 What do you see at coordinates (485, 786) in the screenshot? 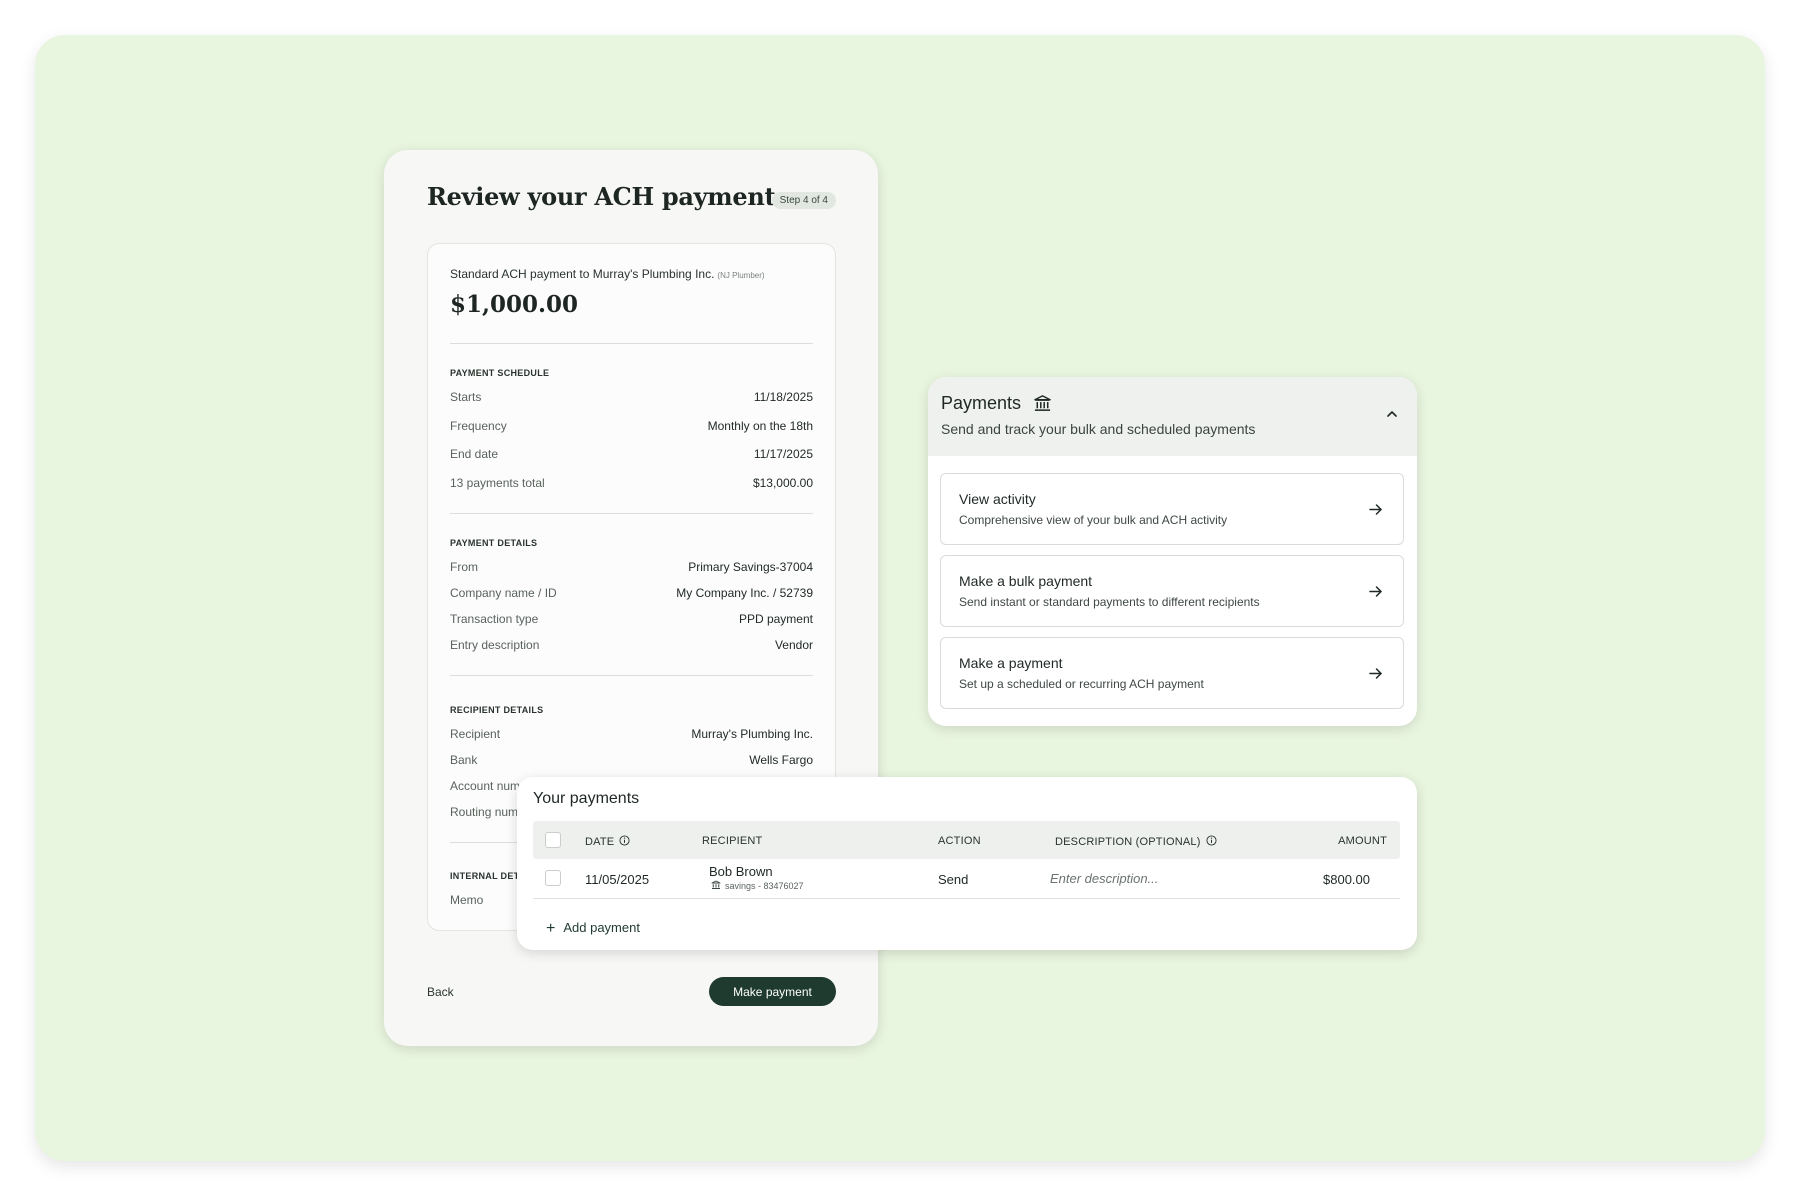
I see `recipient-label-account: Account num` at bounding box center [485, 786].